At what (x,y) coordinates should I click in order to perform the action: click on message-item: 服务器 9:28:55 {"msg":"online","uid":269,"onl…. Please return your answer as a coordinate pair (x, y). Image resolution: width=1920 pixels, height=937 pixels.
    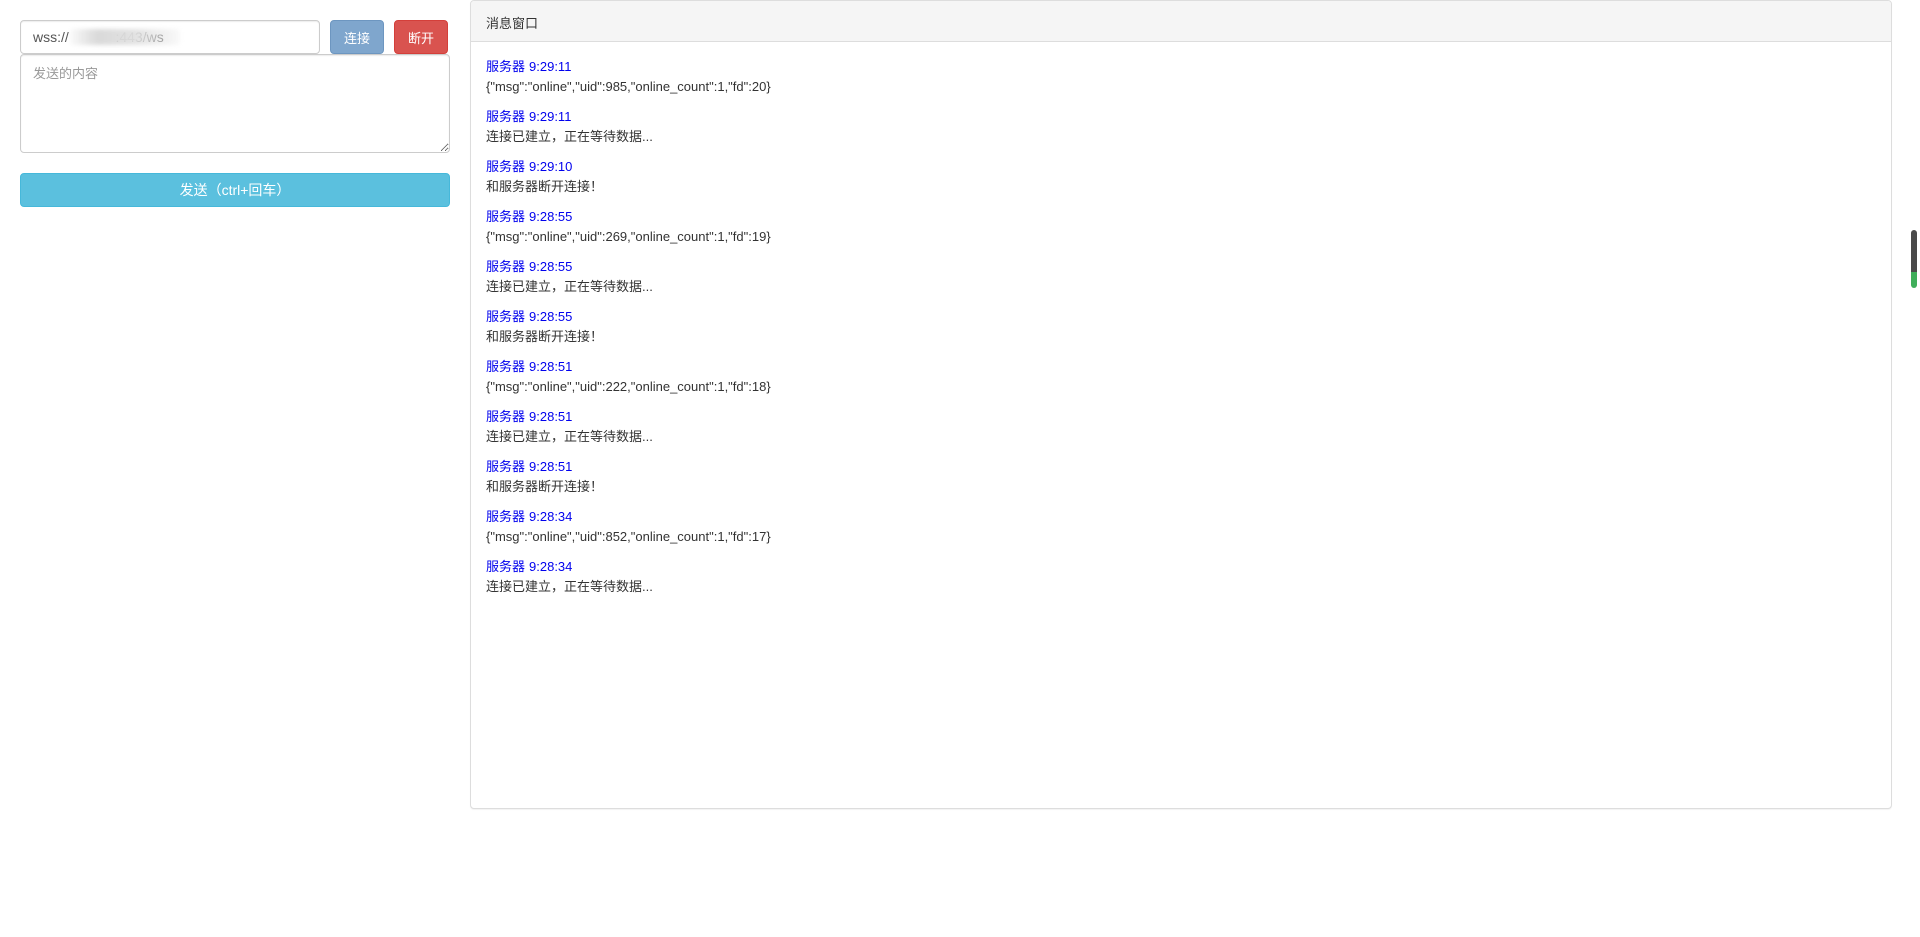
    Looking at the image, I should click on (1181, 227).